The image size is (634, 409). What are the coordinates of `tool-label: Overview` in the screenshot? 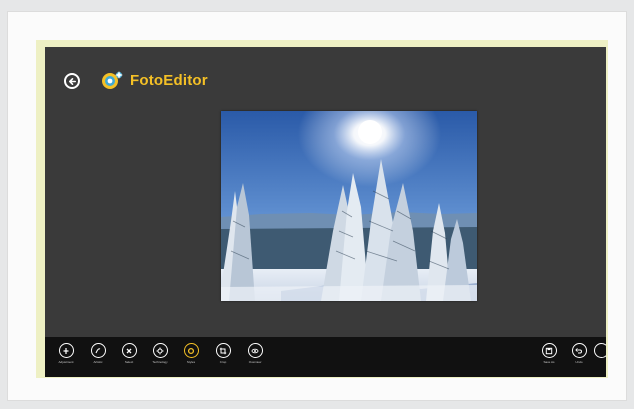 It's located at (255, 362).